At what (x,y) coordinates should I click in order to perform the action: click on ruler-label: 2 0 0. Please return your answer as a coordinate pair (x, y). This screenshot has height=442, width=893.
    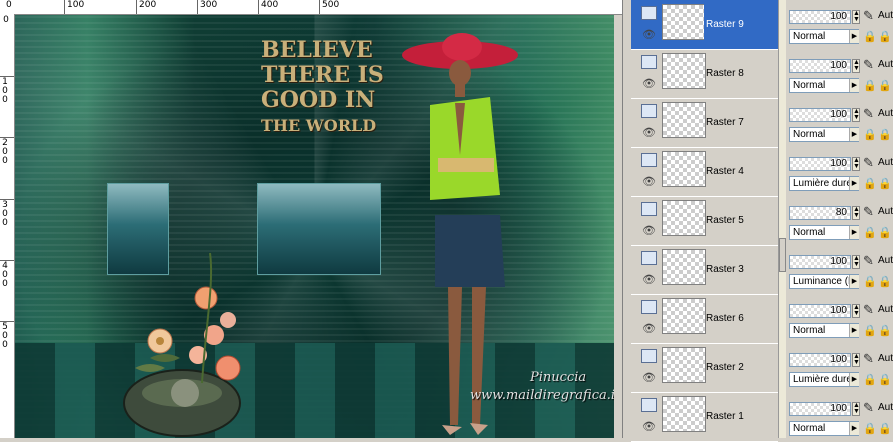
    Looking at the image, I should click on (5, 152).